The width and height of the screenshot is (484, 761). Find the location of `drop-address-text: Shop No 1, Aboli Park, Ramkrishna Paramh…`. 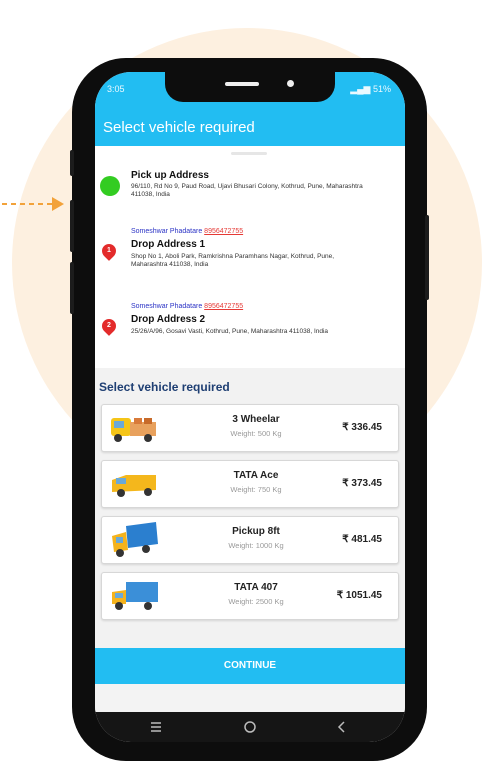

drop-address-text: Shop No 1, Aboli Park, Ramkrishna Paramh… is located at coordinates (233, 260).